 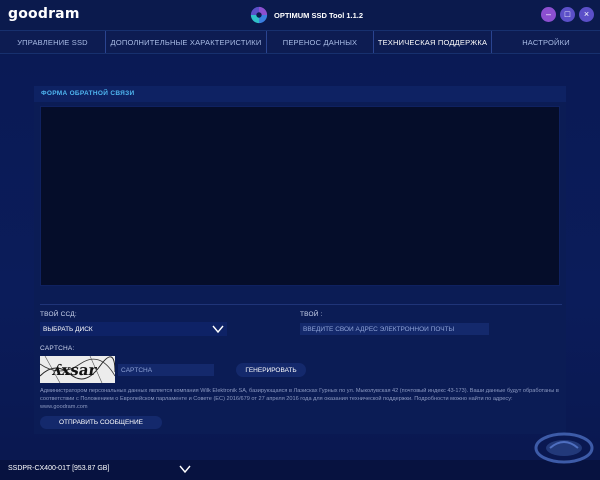 I want to click on captcha-text: ʎxsar, so click(x=75, y=370).